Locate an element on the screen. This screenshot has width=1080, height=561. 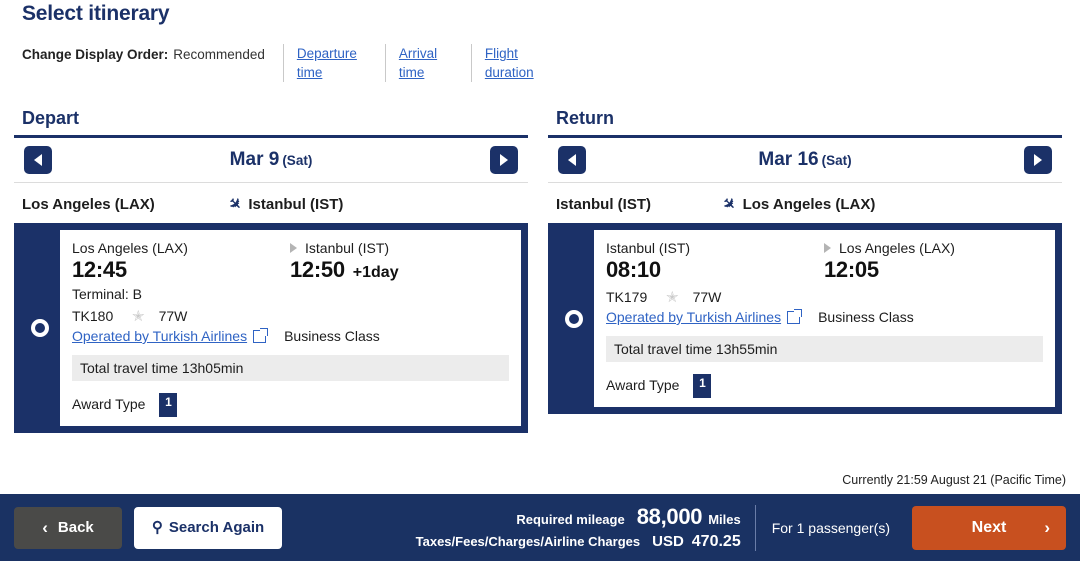
depart-flight-number: TK180 is located at coordinates (93, 316).